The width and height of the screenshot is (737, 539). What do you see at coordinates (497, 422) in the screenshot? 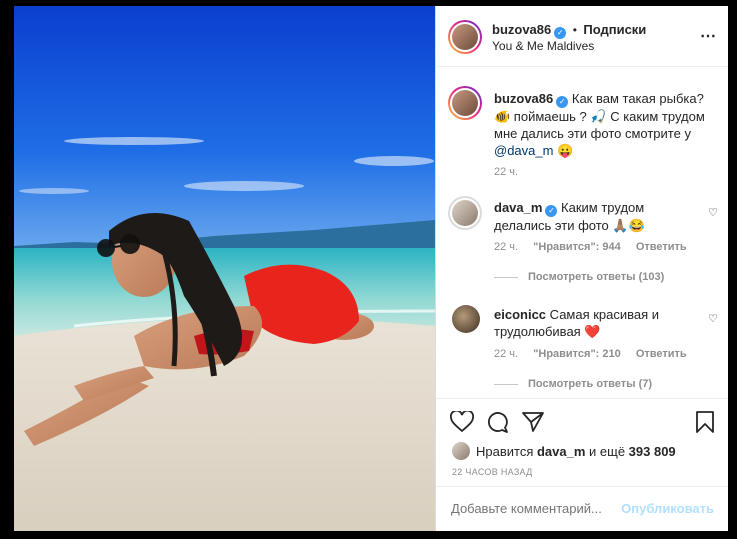
I see `comment-bubble-icon` at bounding box center [497, 422].